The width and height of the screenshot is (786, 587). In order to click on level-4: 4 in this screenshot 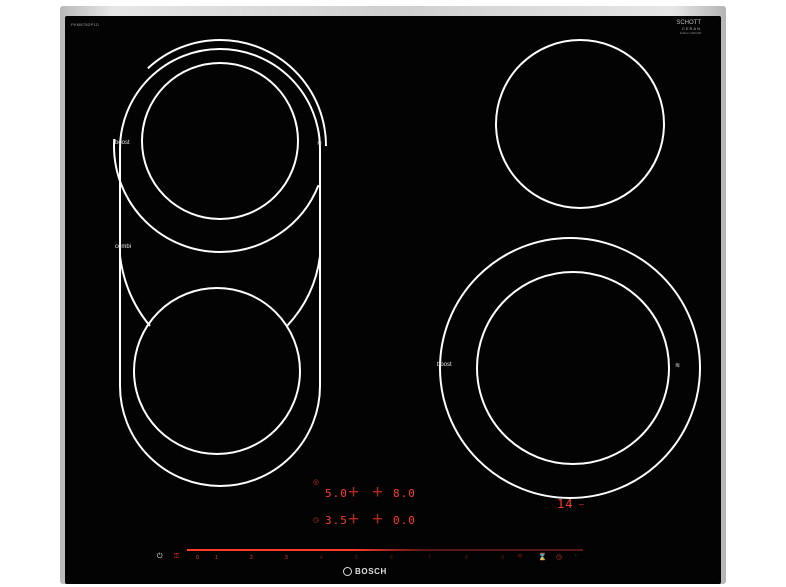, I will do `click(321, 558)`.